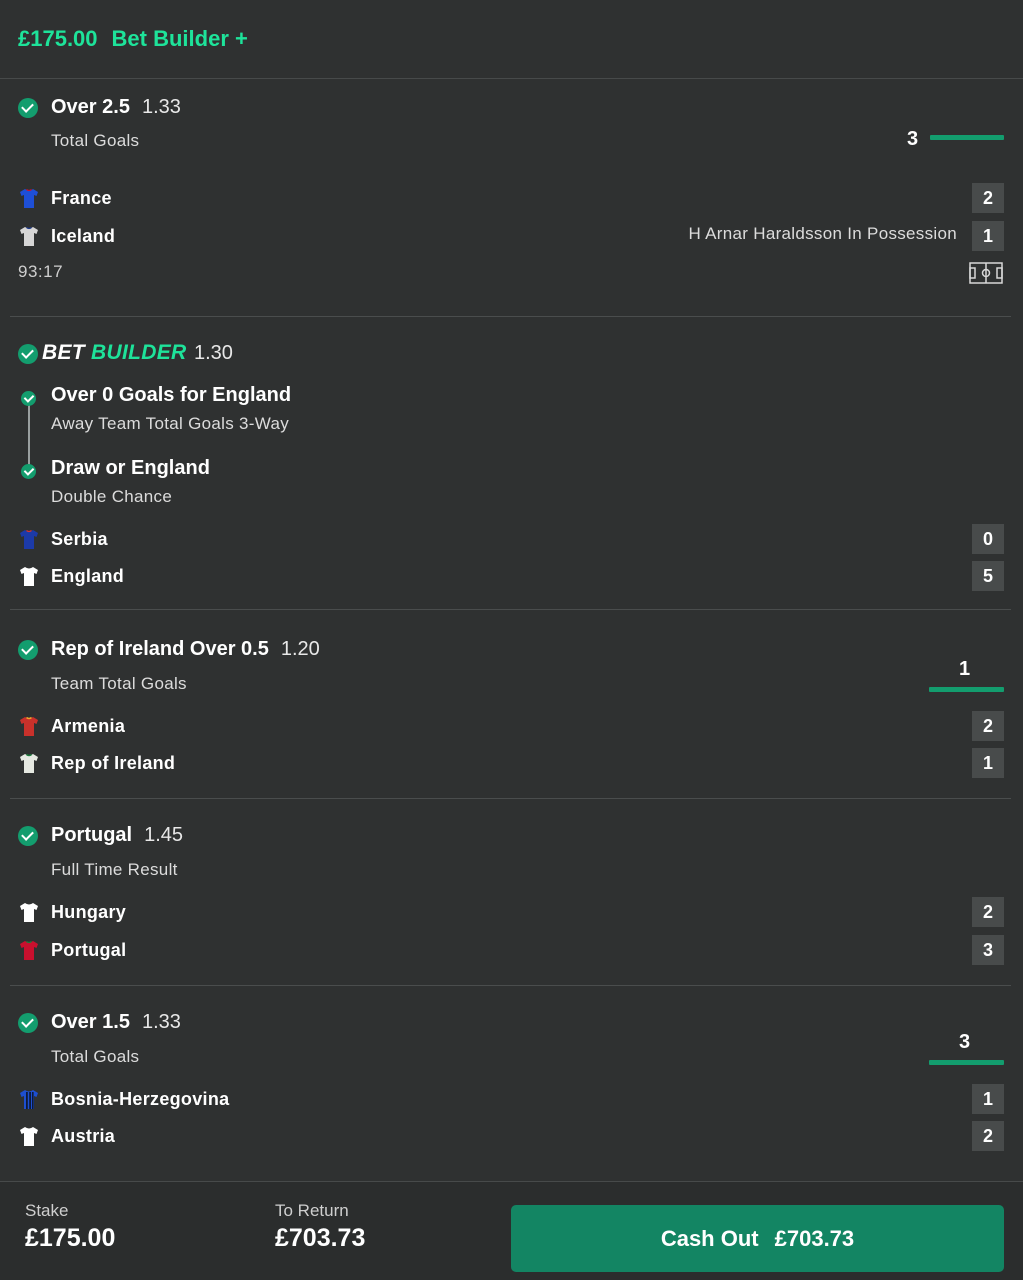  Describe the element at coordinates (164, 835) in the screenshot. I see `selection-odds: 1.45` at that location.